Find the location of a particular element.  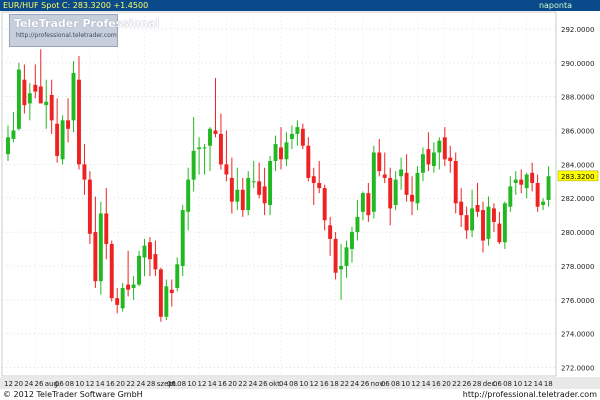

last-price-label: 283.3200 is located at coordinates (577, 177).